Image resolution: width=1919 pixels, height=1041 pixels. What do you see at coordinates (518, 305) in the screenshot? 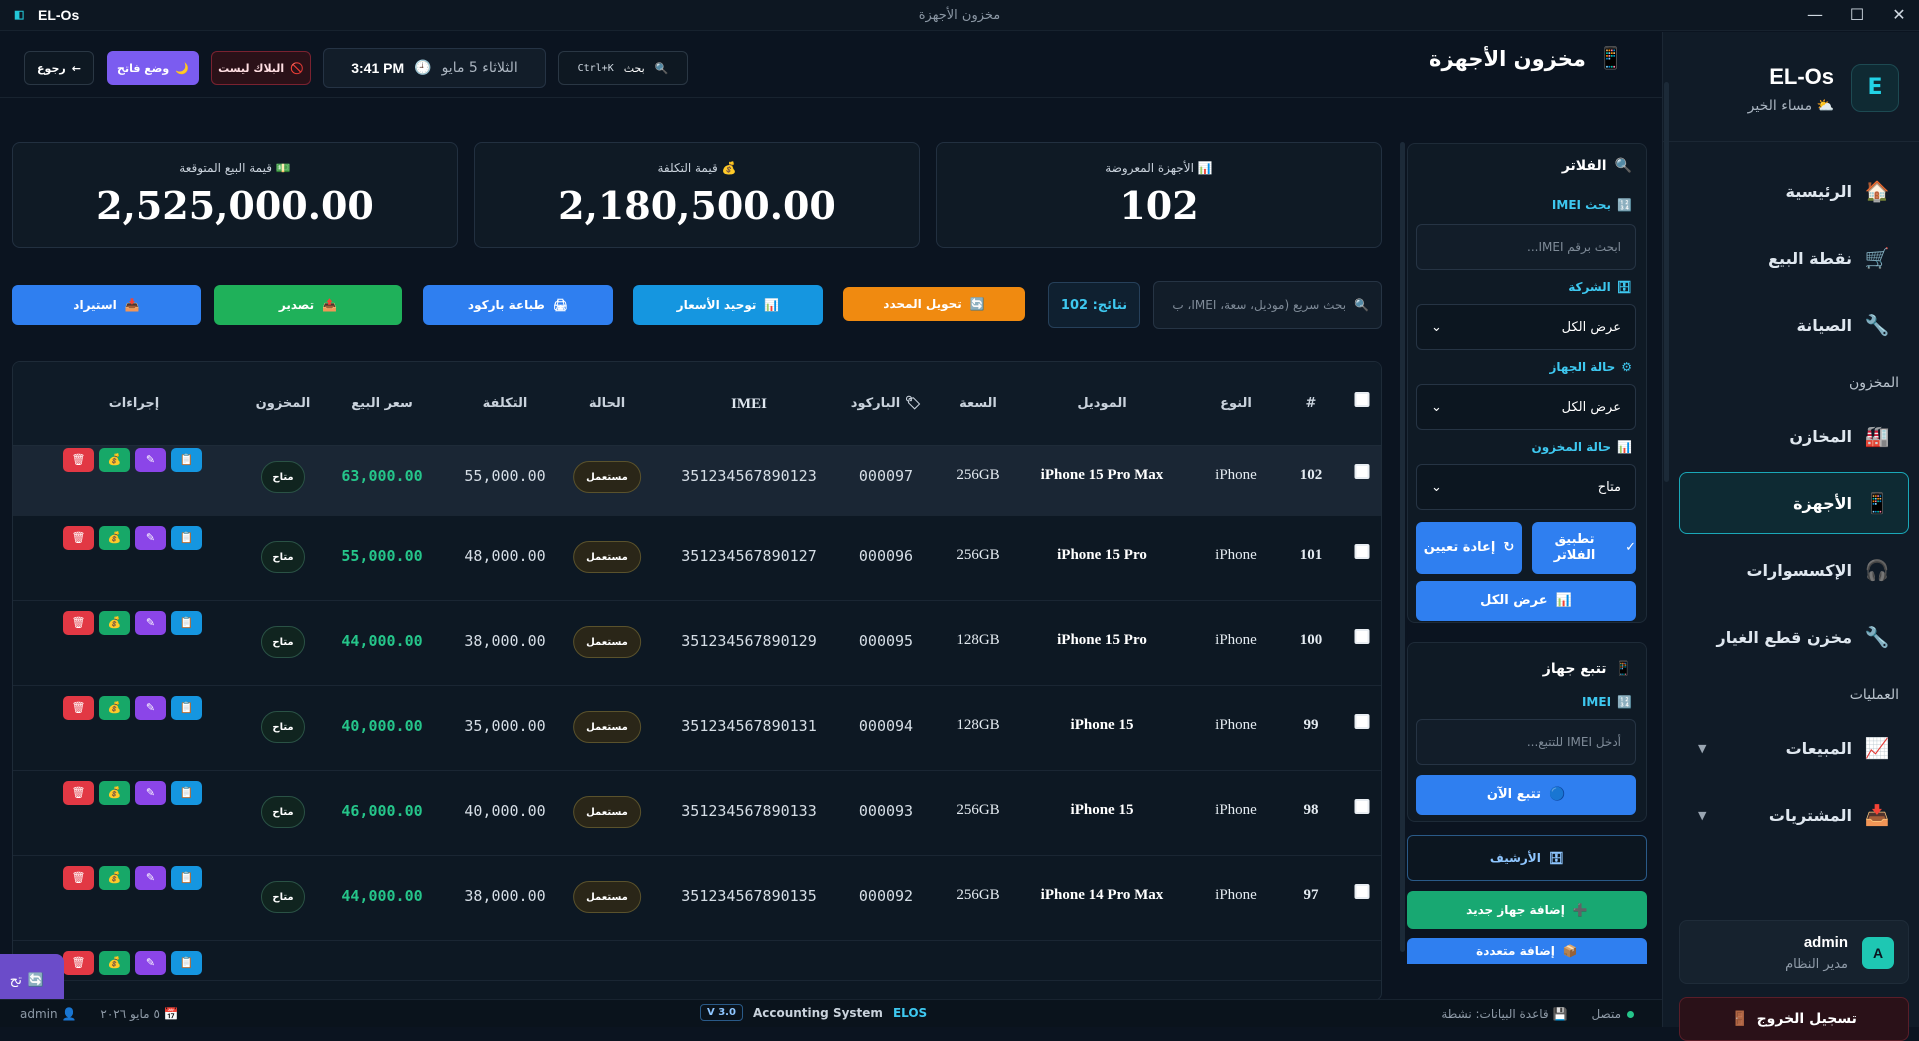
I see `print-barcode-button: طباعة باركود 🖨` at bounding box center [518, 305].